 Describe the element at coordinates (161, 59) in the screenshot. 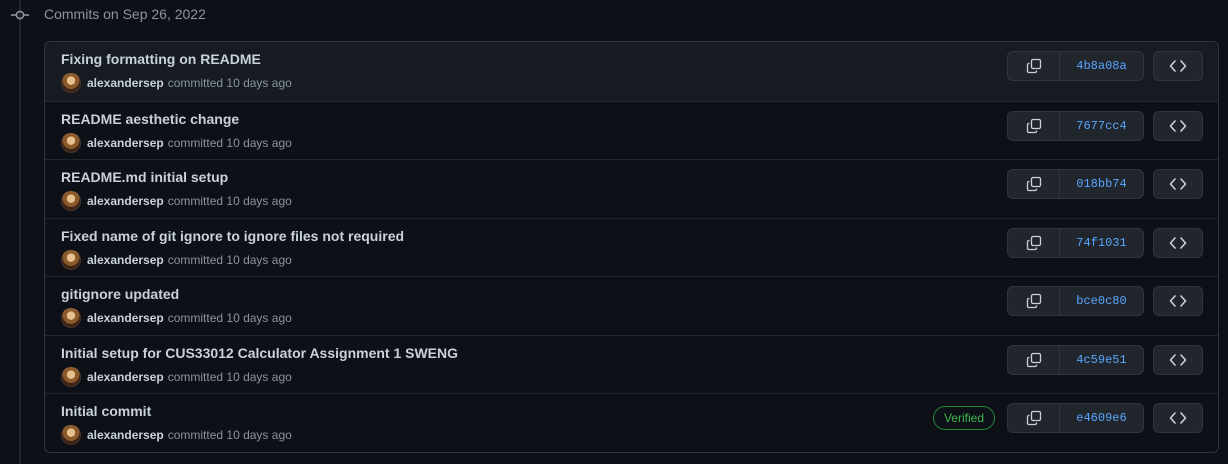

I see `commit-title-link: Fixing formatting on README` at that location.